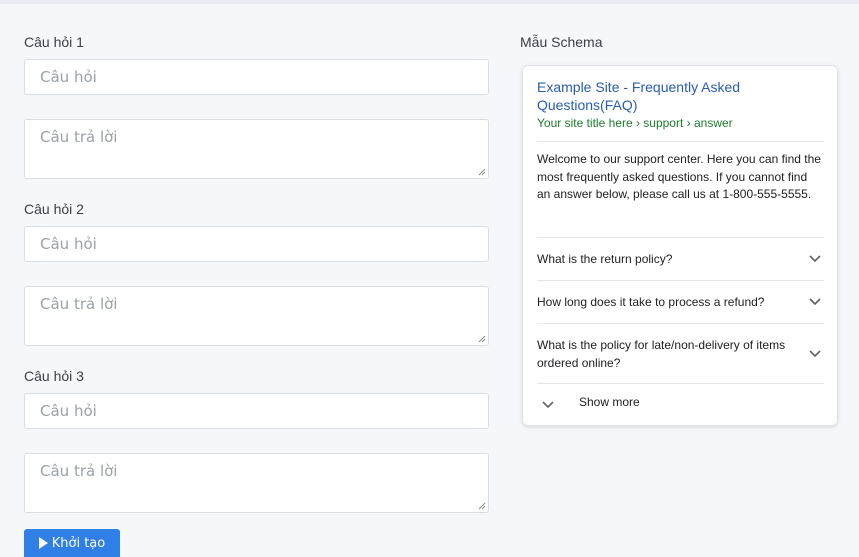 The height and width of the screenshot is (557, 859). I want to click on preview-site-url: Your site title here › support › answer, so click(635, 123).